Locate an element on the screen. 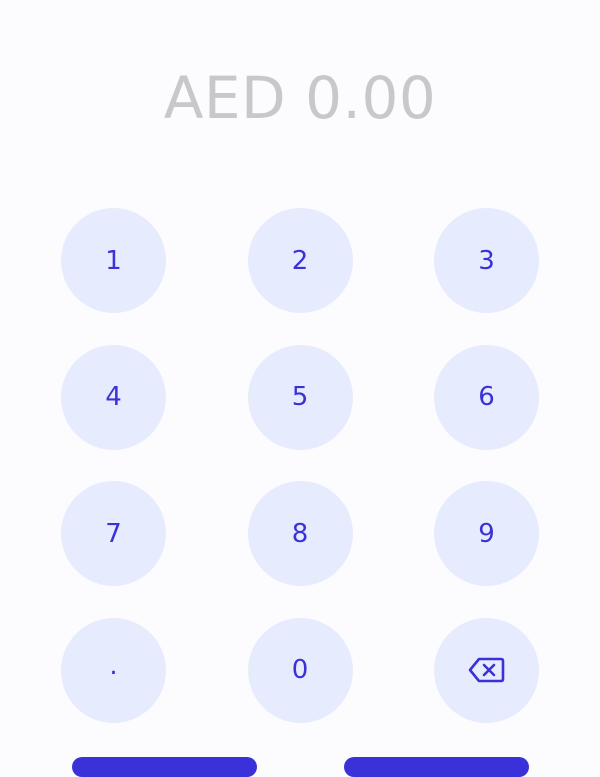 This screenshot has height=777, width=600. key-label: 9 is located at coordinates (486, 533).